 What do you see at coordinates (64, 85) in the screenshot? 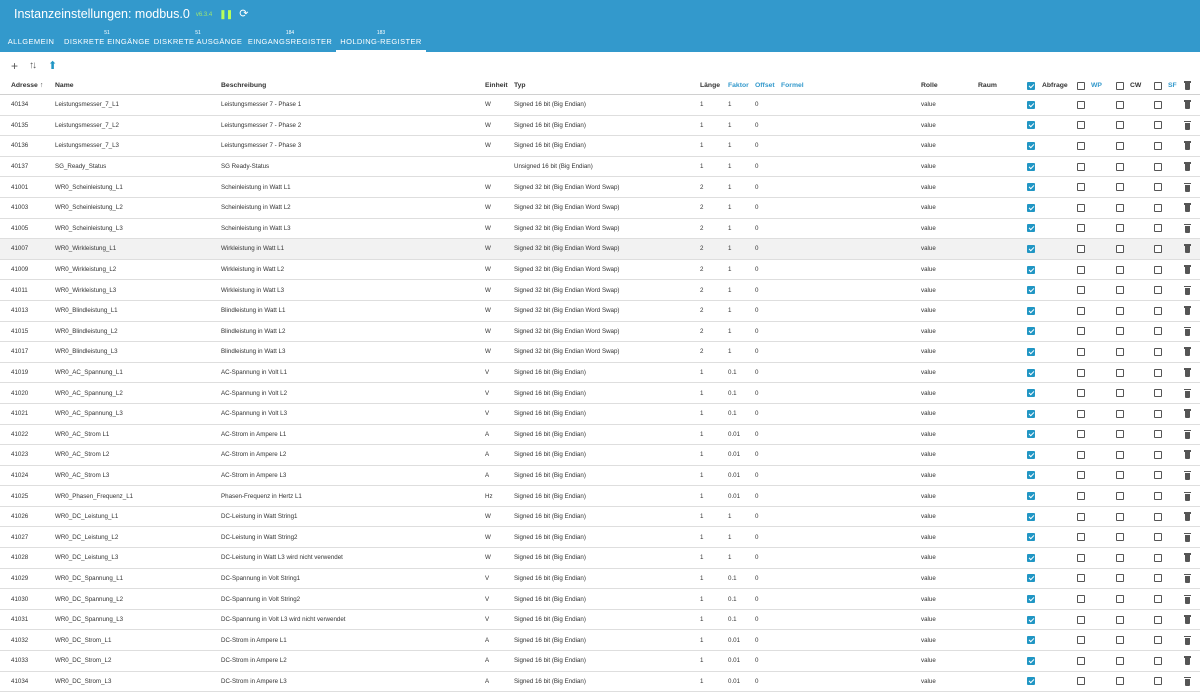
I see `column-header-name: Name` at bounding box center [64, 85].